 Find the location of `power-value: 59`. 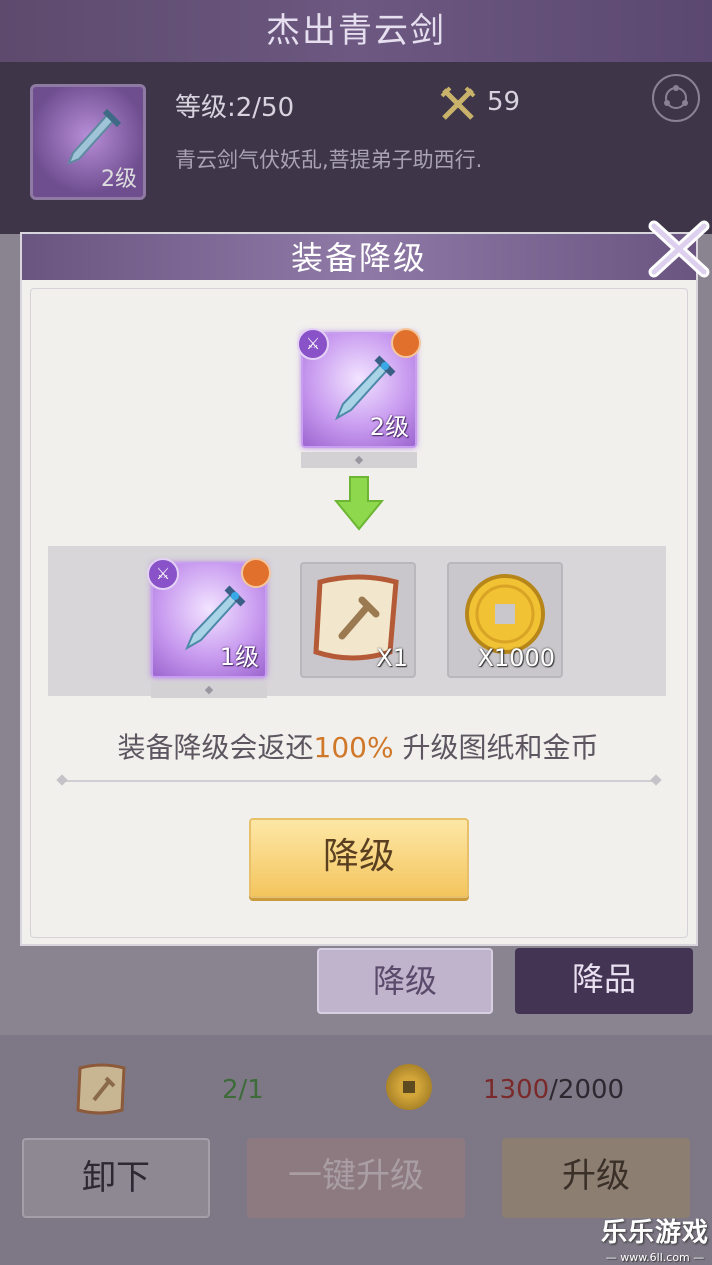

power-value: 59 is located at coordinates (504, 102).